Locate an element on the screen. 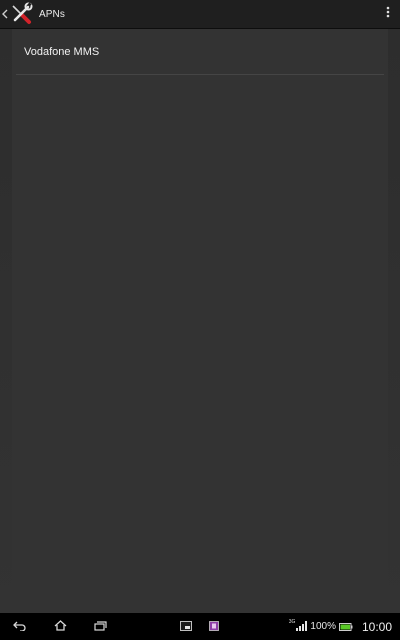 This screenshot has width=400, height=640. navigation-bar: 3G 100% 10:00 is located at coordinates (200, 626).